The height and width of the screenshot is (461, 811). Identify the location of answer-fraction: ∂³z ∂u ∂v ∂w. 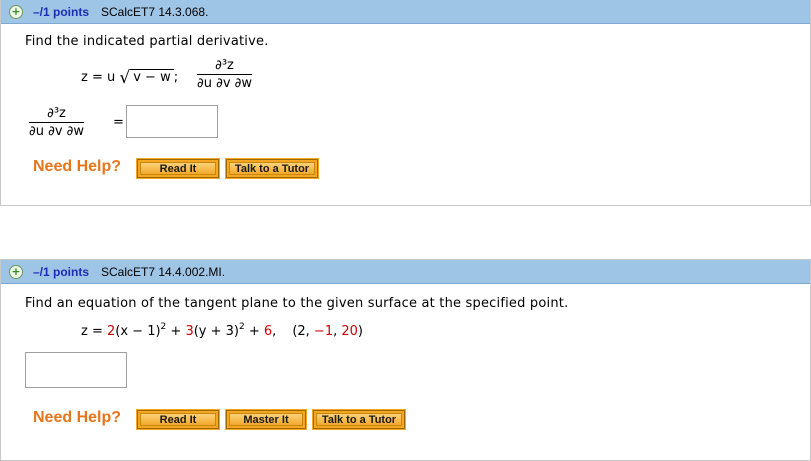
(56, 122).